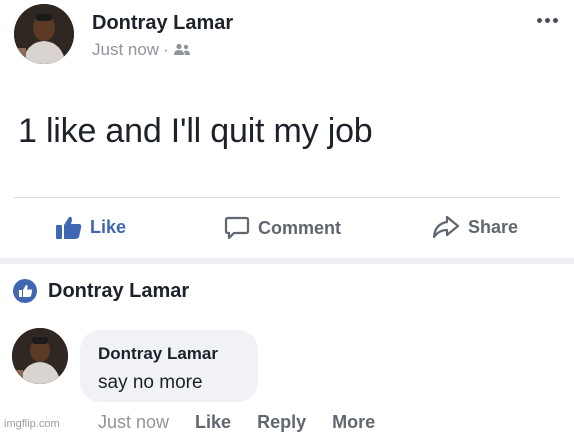 The height and width of the screenshot is (434, 574). I want to click on comment-timestamp: Just now, so click(133, 422).